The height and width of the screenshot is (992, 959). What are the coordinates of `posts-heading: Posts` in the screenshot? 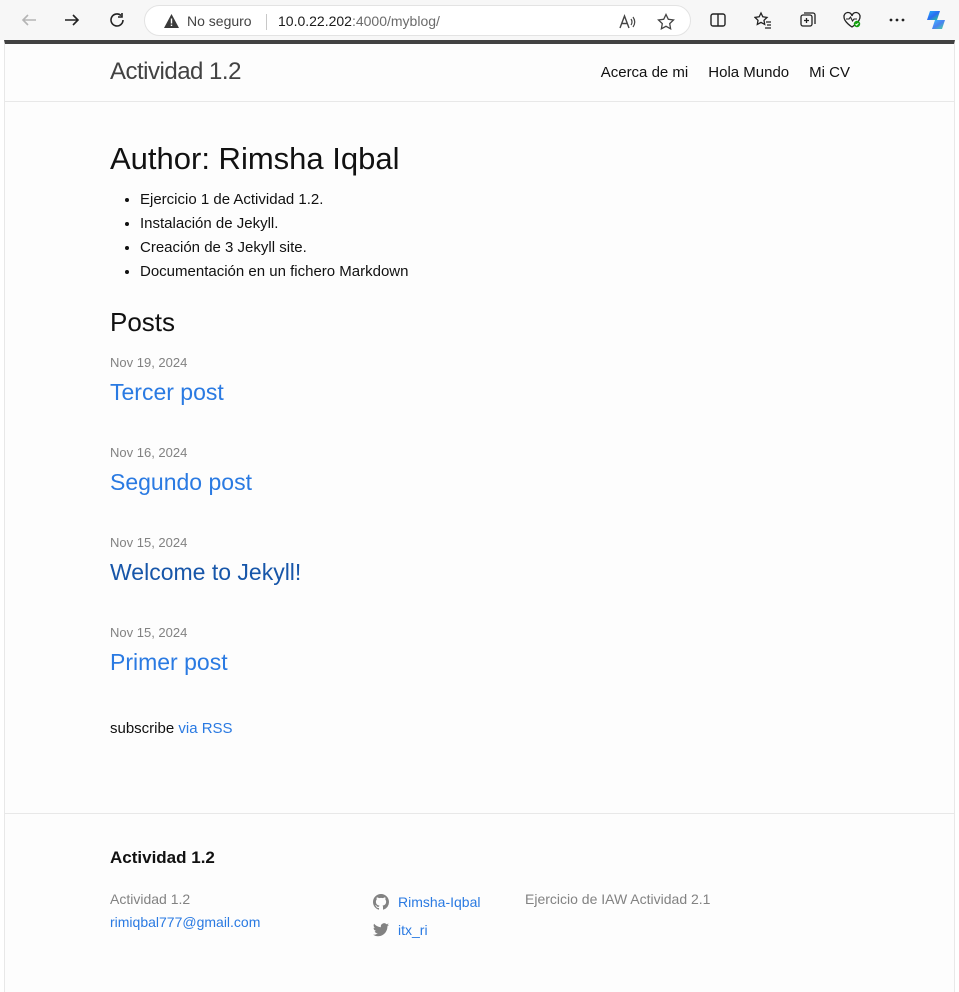 It's located at (143, 322).